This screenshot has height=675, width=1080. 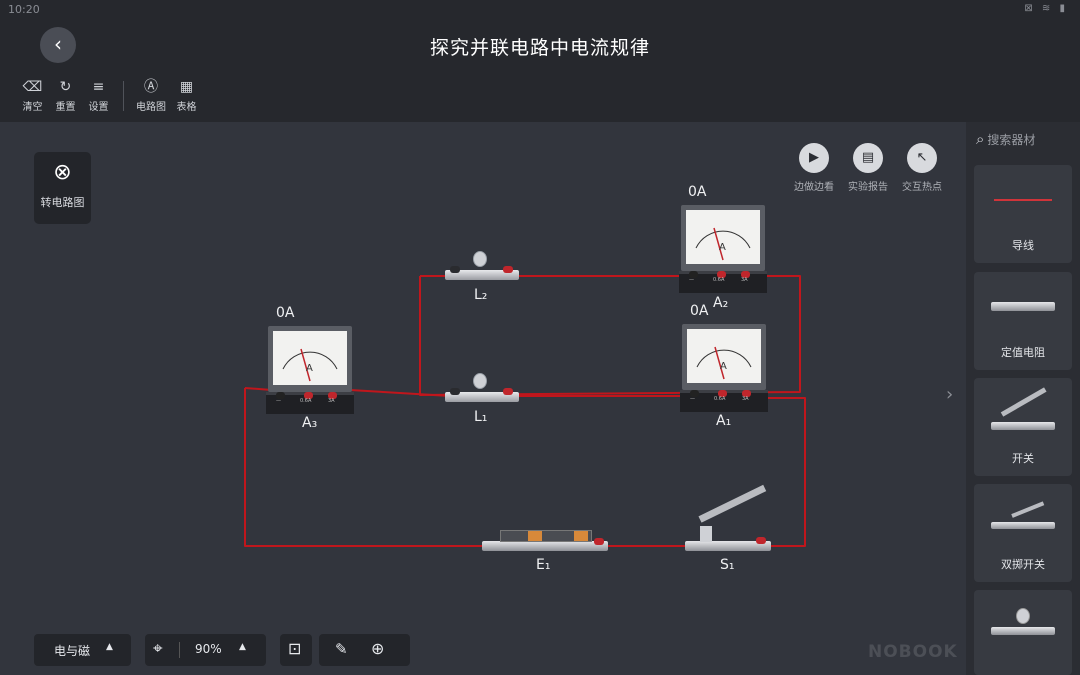 What do you see at coordinates (82, 650) in the screenshot?
I see `category-select: 电与磁 ▲` at bounding box center [82, 650].